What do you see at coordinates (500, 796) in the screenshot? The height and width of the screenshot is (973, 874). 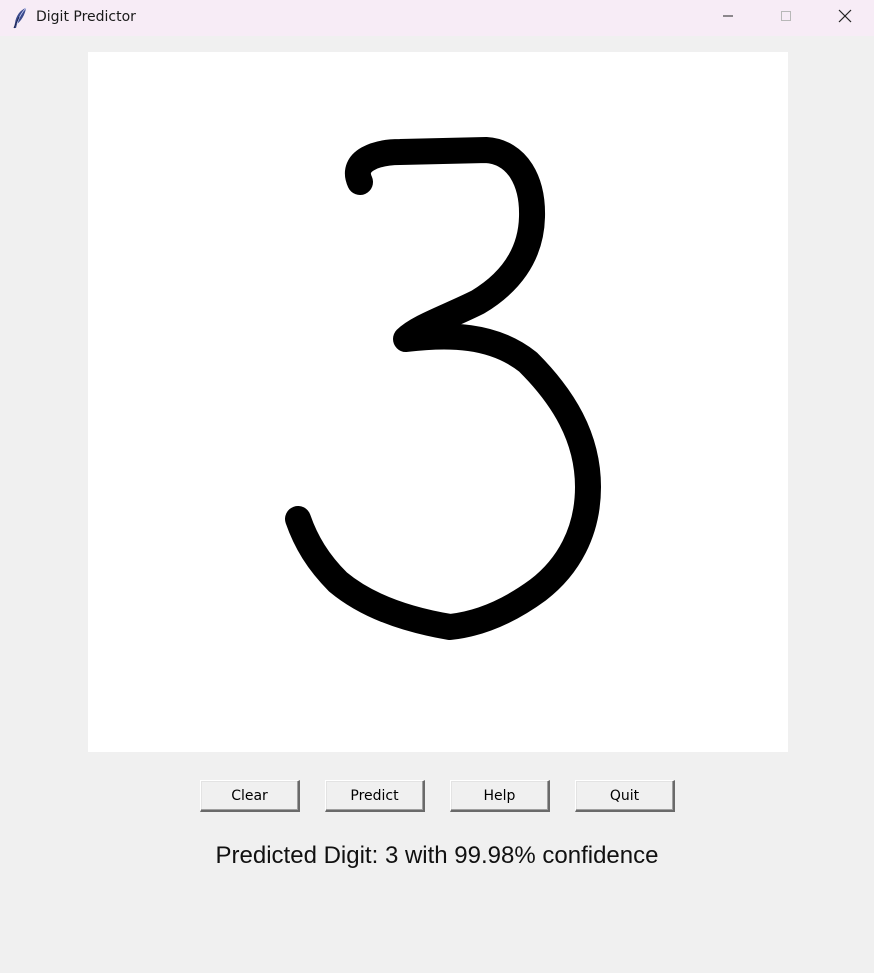 I see `help-button: Help` at bounding box center [500, 796].